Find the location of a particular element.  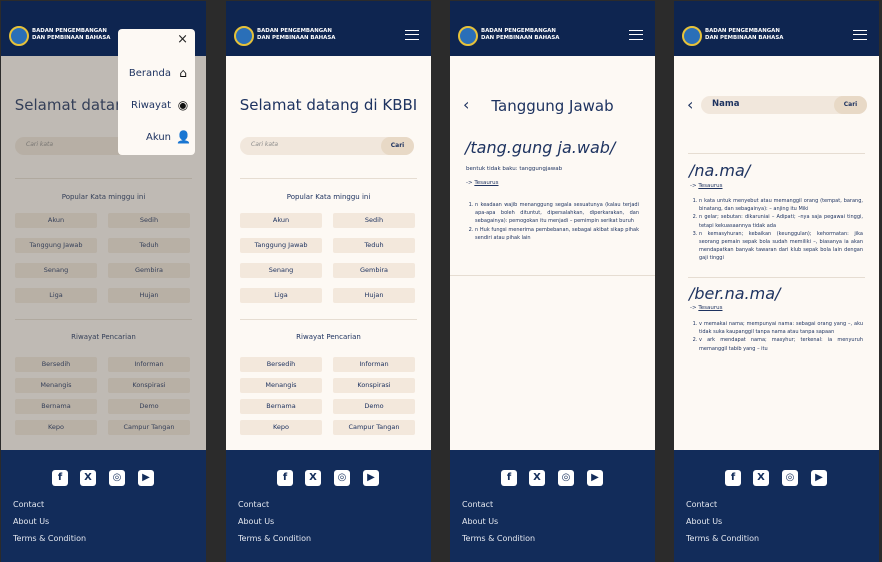

menu-item-beranda: Beranda ⌂ is located at coordinates (159, 73).